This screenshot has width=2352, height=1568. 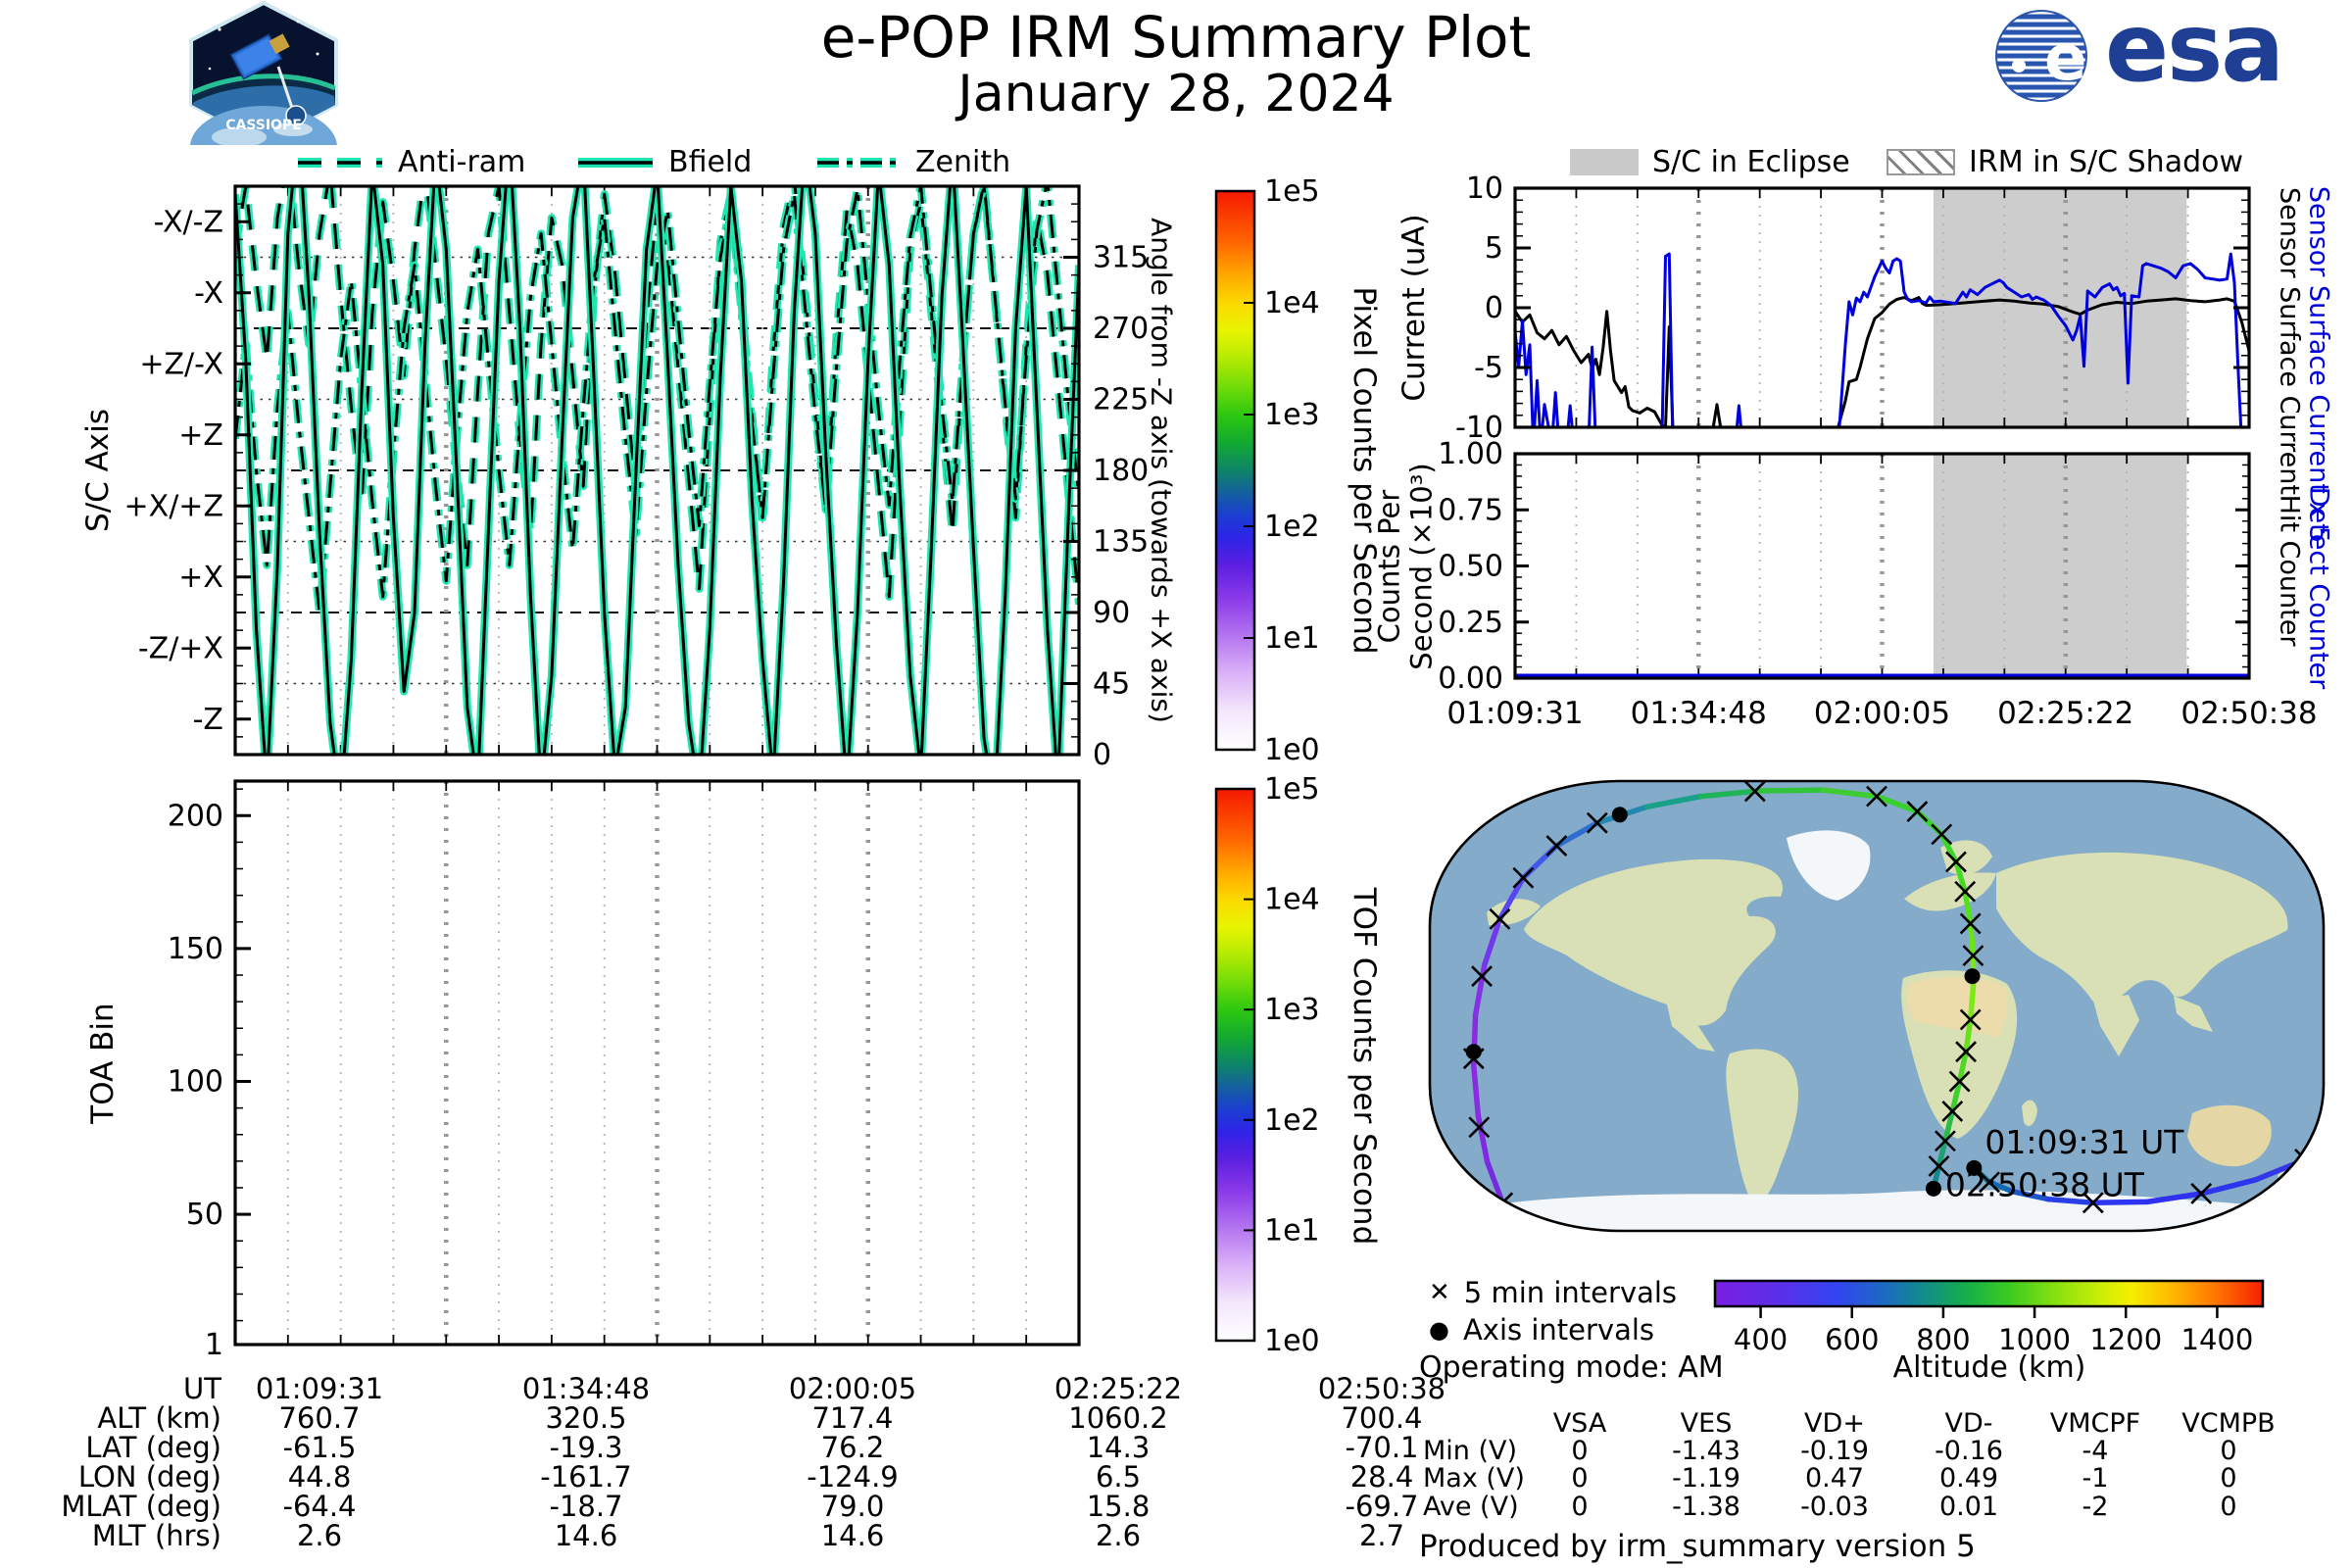 I want to click on legend-bfield-label: Bfield, so click(x=710, y=162).